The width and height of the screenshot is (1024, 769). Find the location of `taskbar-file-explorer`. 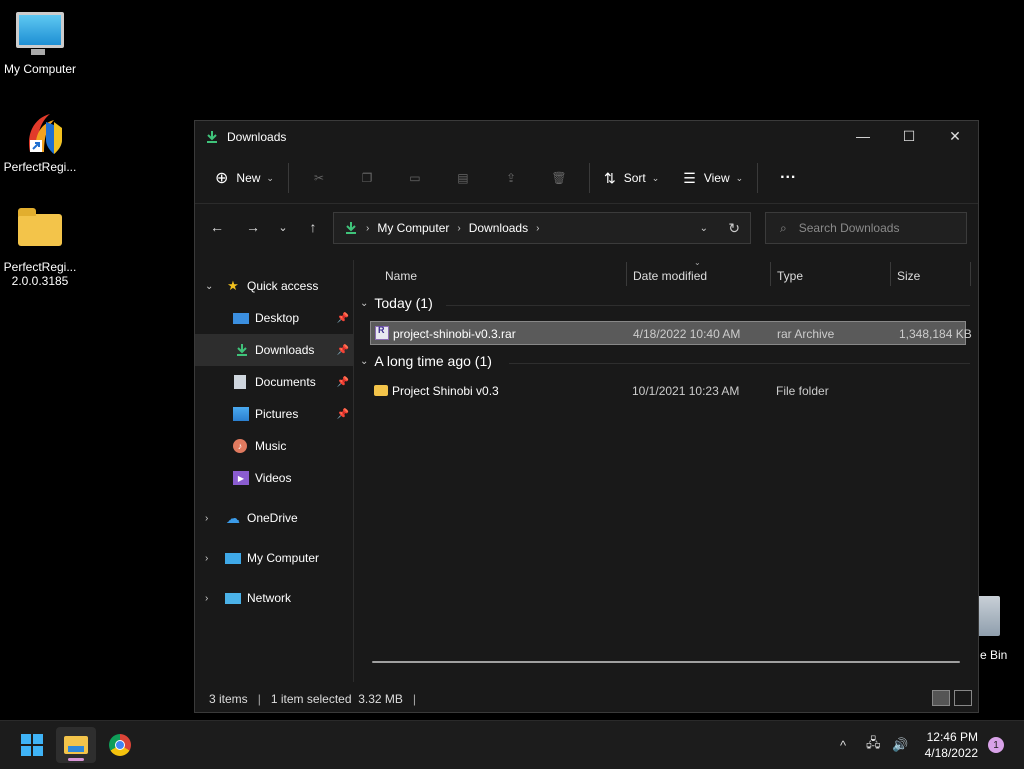

taskbar-file-explorer is located at coordinates (76, 745).